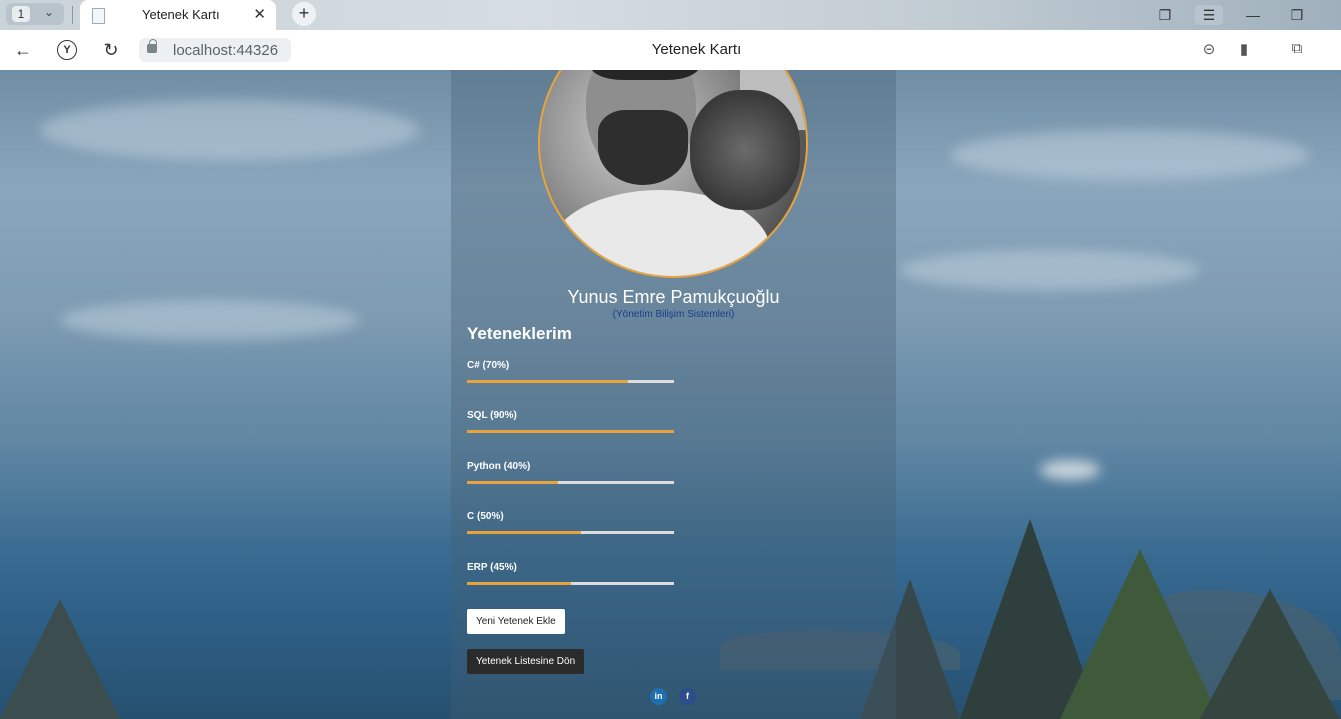 The image size is (1341, 719). What do you see at coordinates (35, 14) in the screenshot?
I see `tab-counter-button: 1 ⌄` at bounding box center [35, 14].